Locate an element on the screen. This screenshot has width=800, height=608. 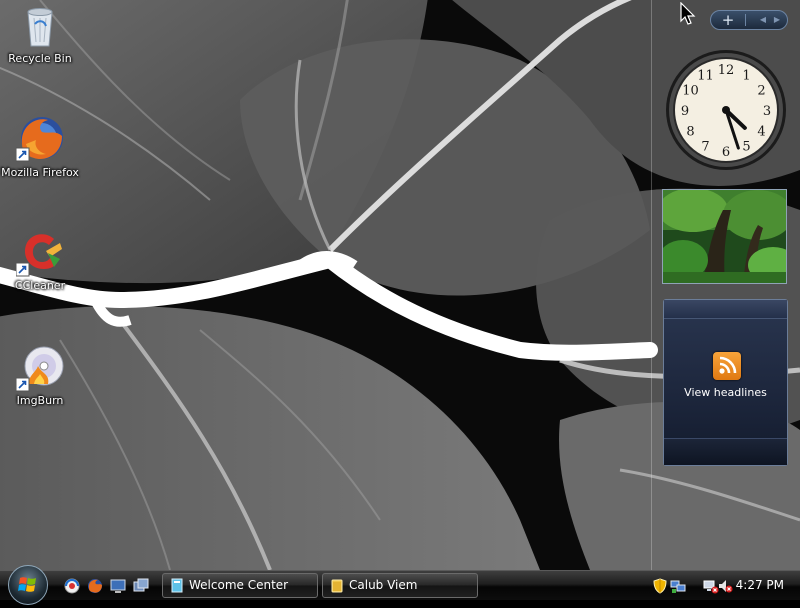
taskbar-button-folder: Calub Viem is located at coordinates (400, 585).